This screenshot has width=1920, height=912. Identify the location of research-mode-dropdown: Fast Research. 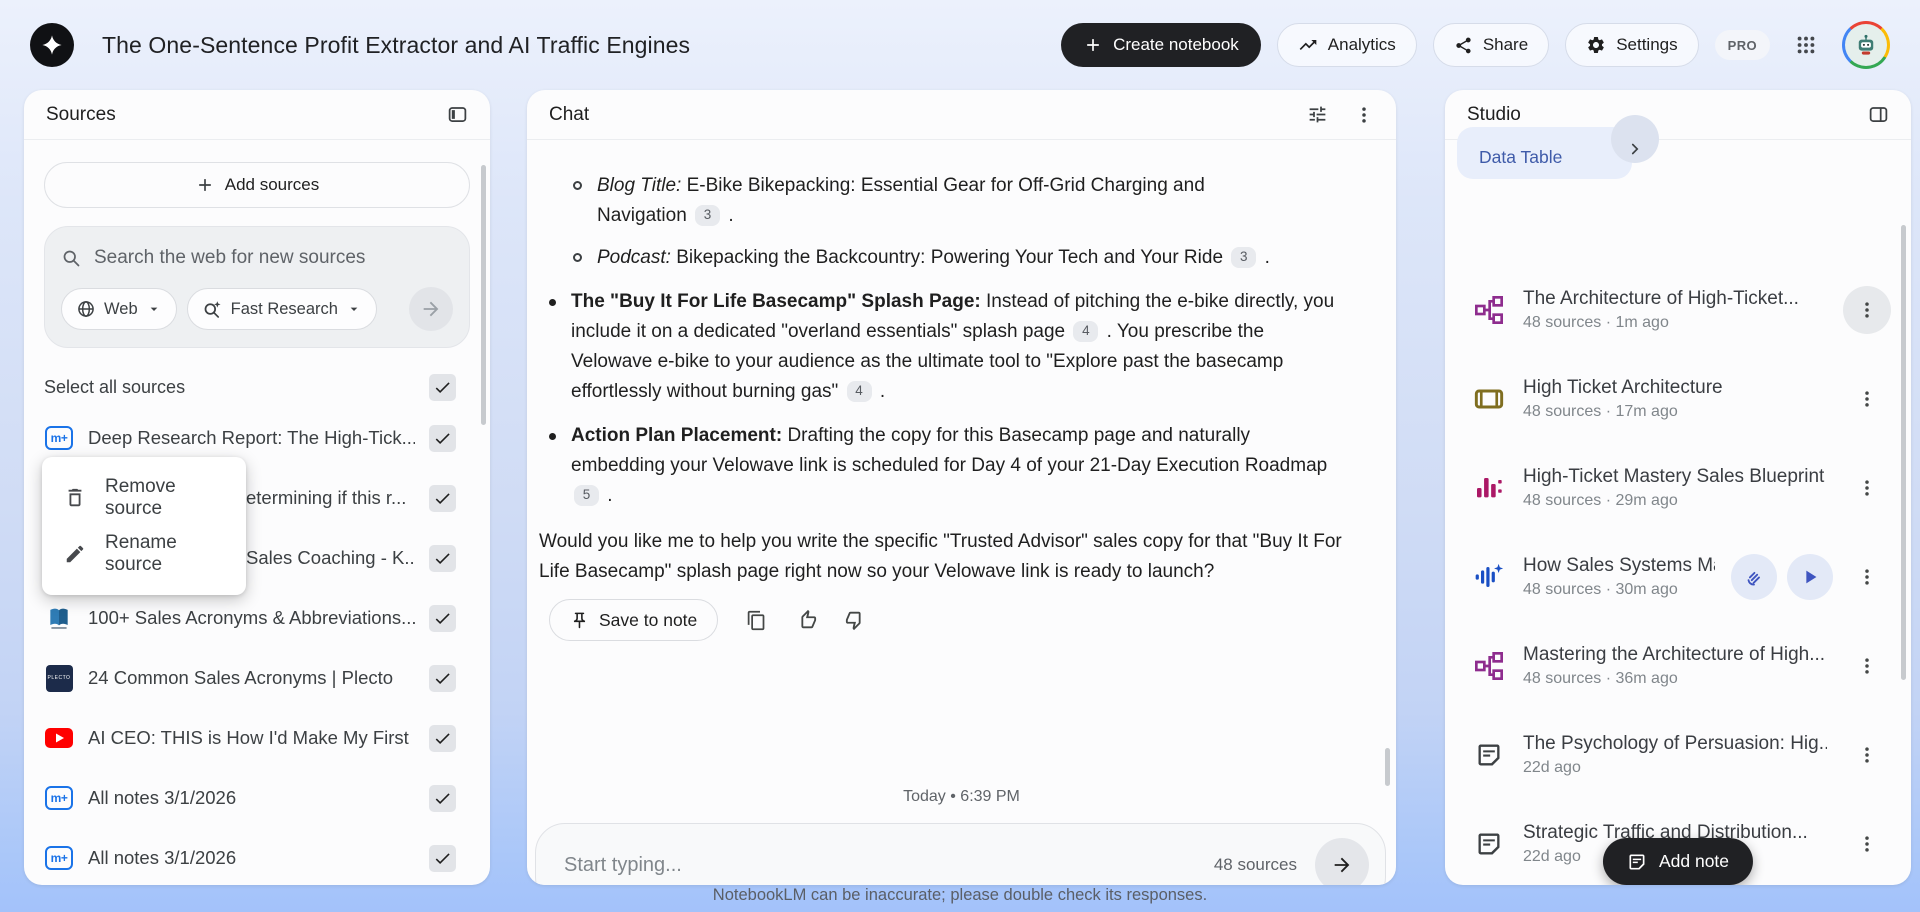
(281, 309).